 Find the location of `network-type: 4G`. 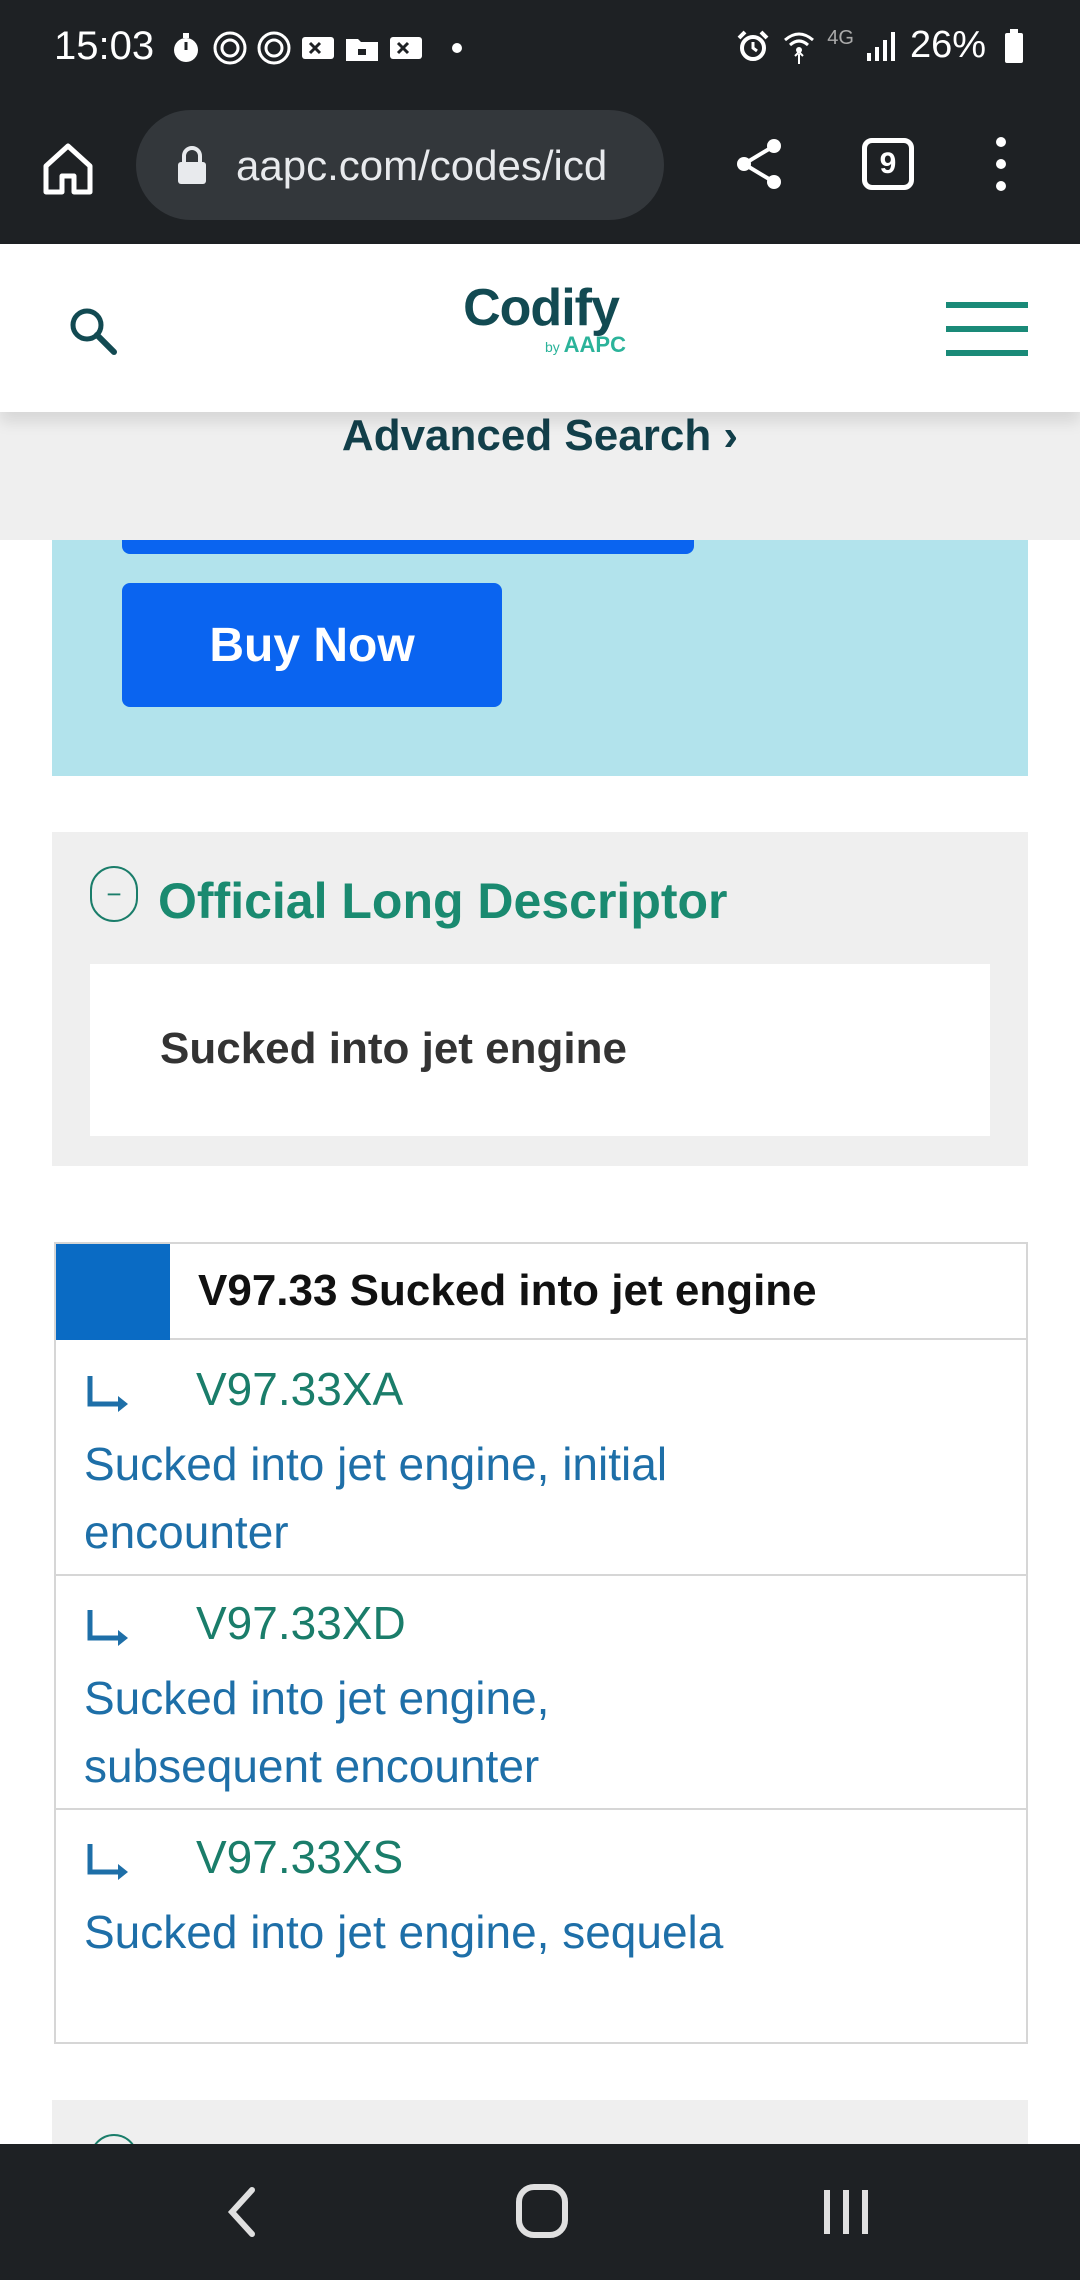

network-type: 4G is located at coordinates (840, 38).